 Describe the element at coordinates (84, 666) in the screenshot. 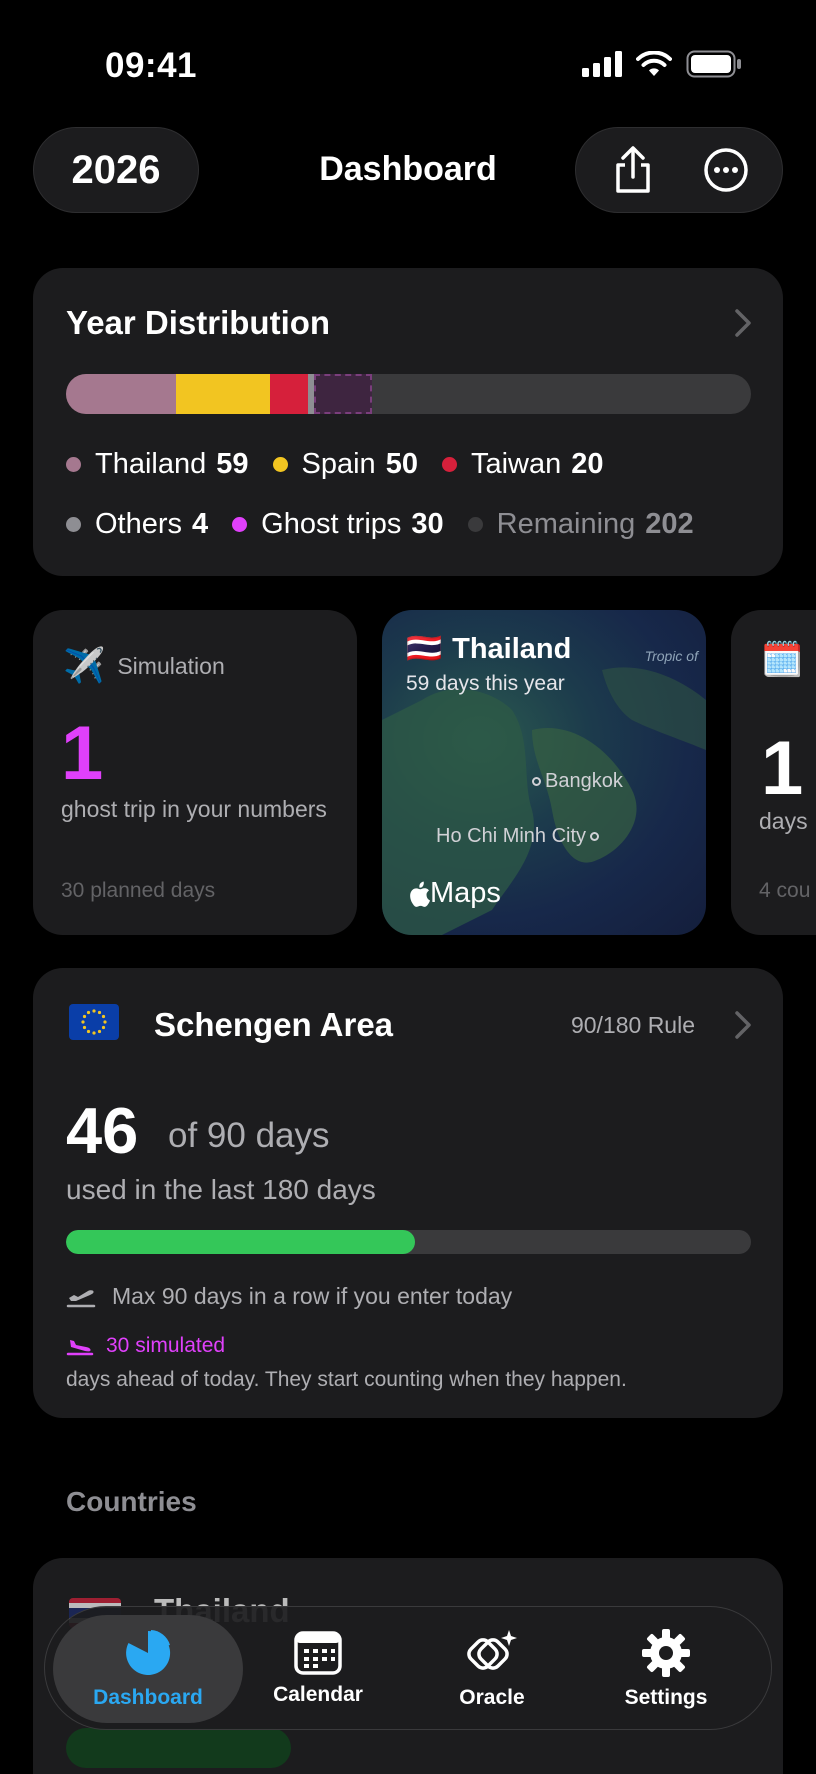

I see `airplane-icon: ✈️` at that location.